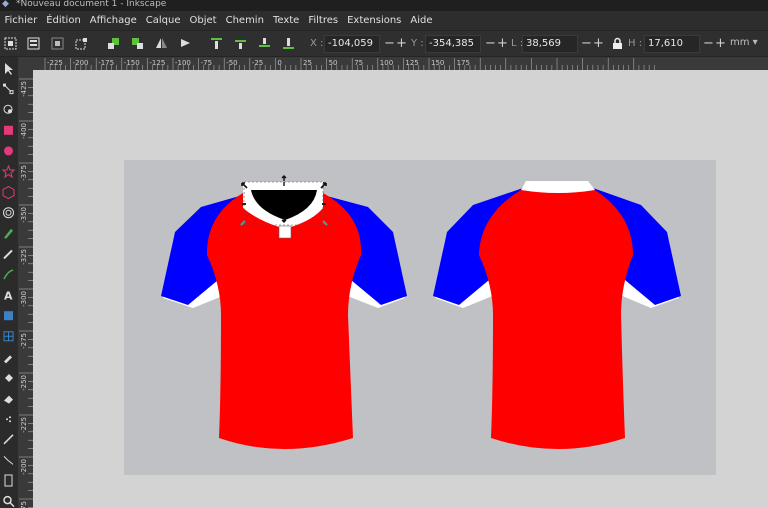 The width and height of the screenshot is (768, 508). I want to click on tweak-tool-icon, so click(8, 109).